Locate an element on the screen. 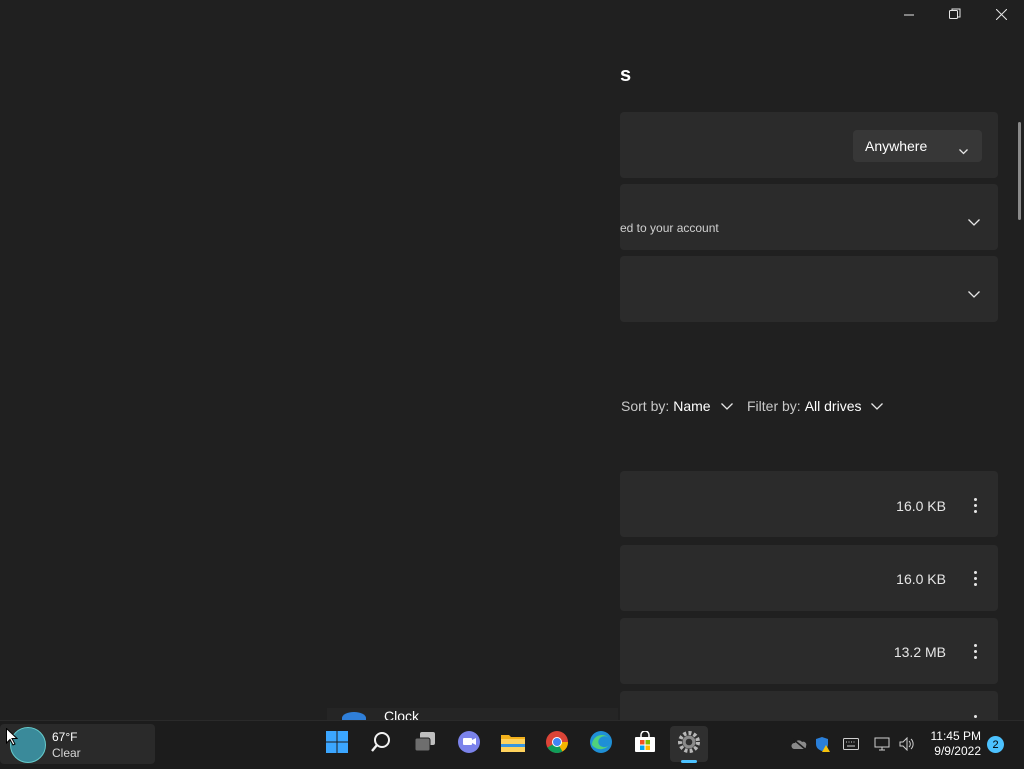 This screenshot has height=769, width=1024. minimize-icon is located at coordinates (909, 16).